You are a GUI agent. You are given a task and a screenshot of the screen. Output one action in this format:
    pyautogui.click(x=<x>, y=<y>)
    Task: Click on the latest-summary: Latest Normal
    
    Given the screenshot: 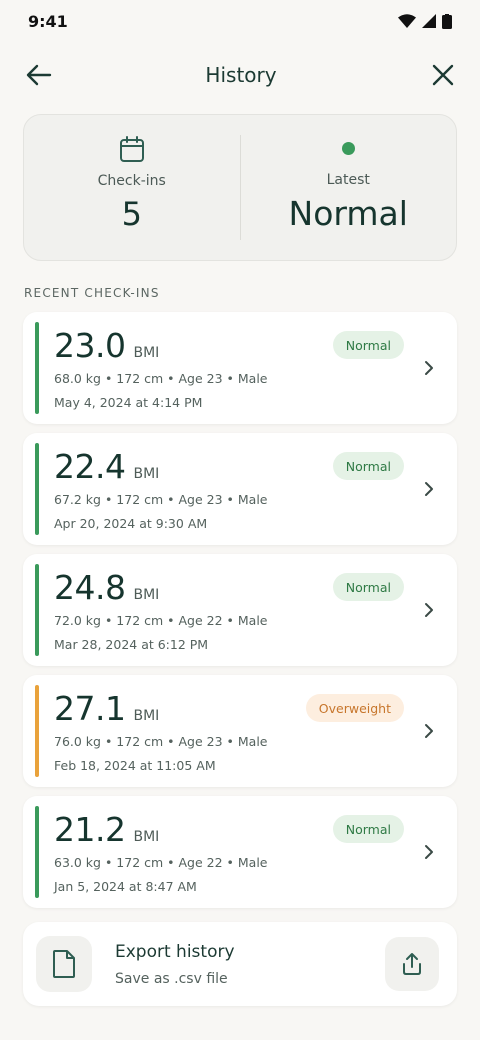 What is the action you would take?
    pyautogui.click(x=349, y=187)
    